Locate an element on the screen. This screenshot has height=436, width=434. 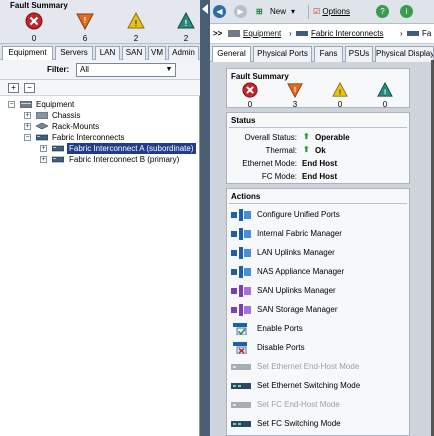
tab-san: SAN is located at coordinates (134, 53).